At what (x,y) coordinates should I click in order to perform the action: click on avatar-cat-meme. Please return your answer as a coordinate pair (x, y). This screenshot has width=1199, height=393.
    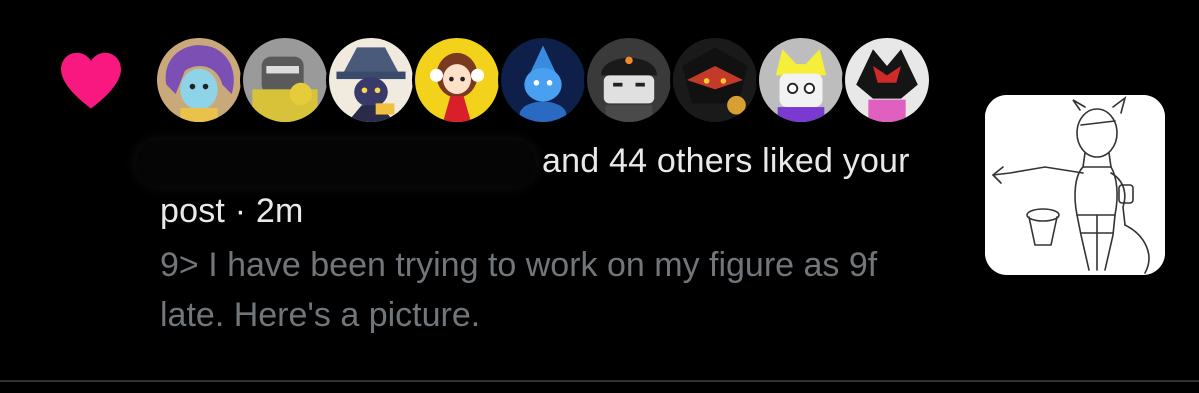
    Looking at the image, I should click on (285, 80).